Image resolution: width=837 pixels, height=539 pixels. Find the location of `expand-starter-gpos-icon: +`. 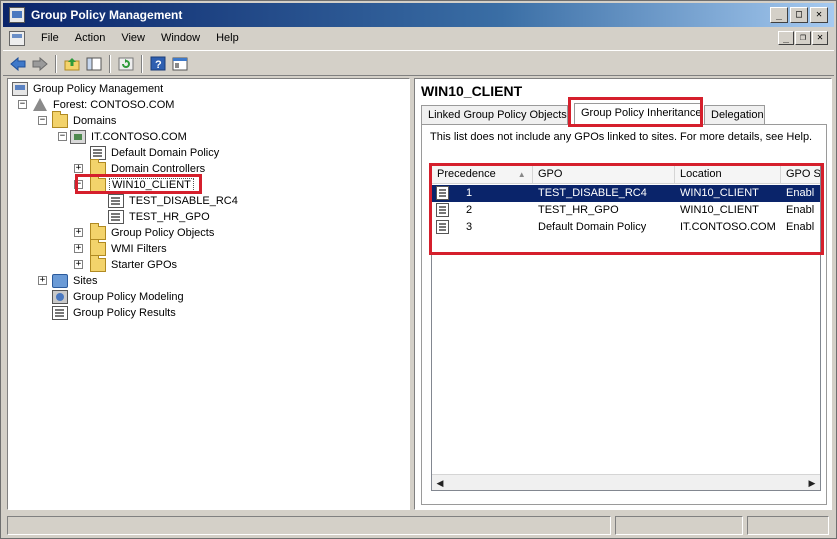

expand-starter-gpos-icon: + is located at coordinates (78, 264).